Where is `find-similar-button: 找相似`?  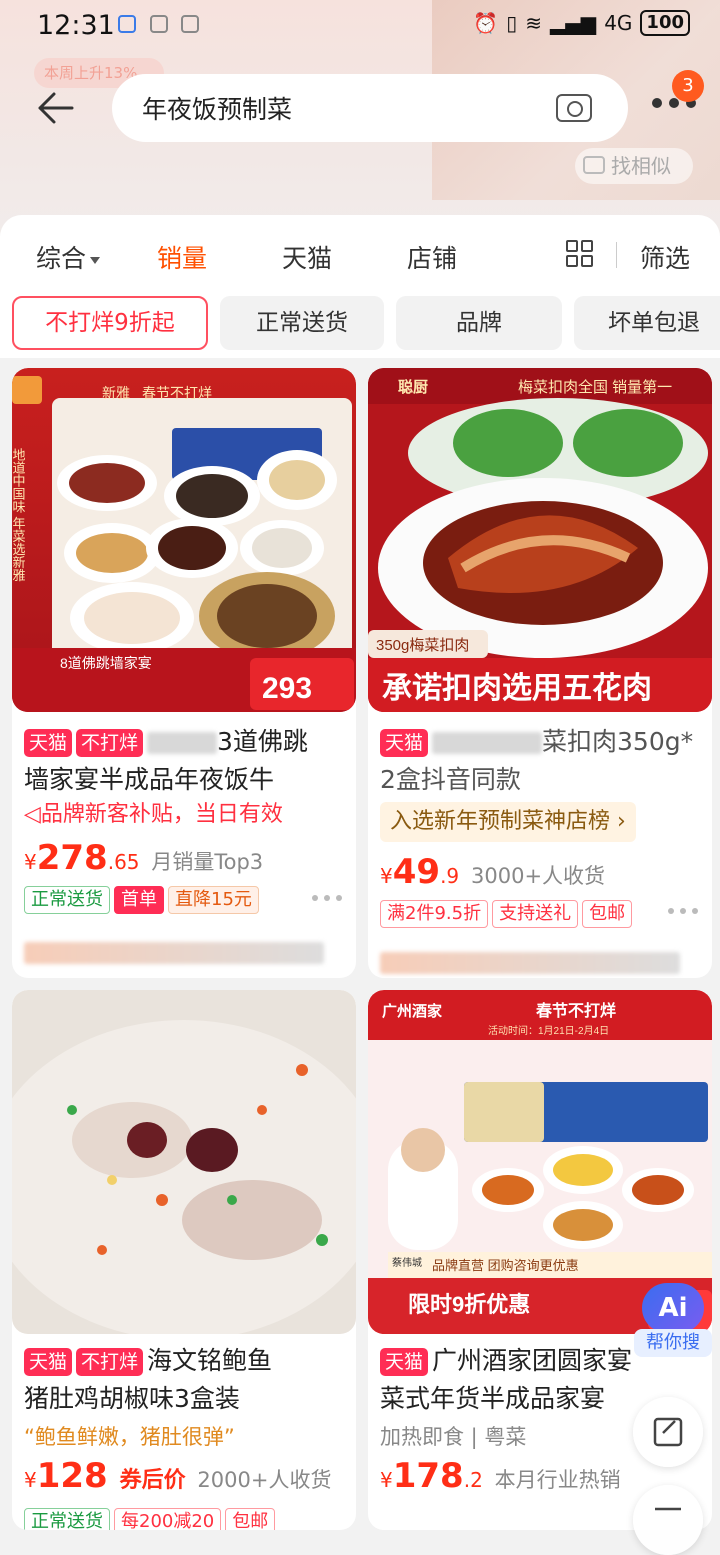
find-similar-button: 找相似 is located at coordinates (634, 166).